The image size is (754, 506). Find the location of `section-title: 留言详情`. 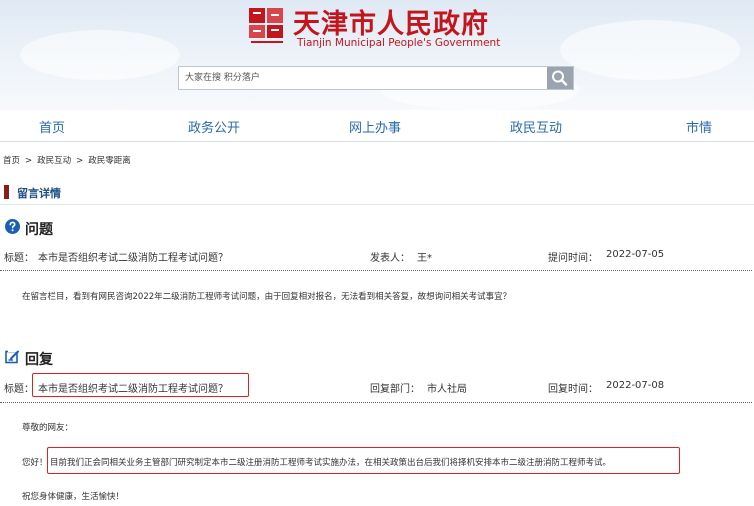

section-title: 留言详情 is located at coordinates (39, 193).